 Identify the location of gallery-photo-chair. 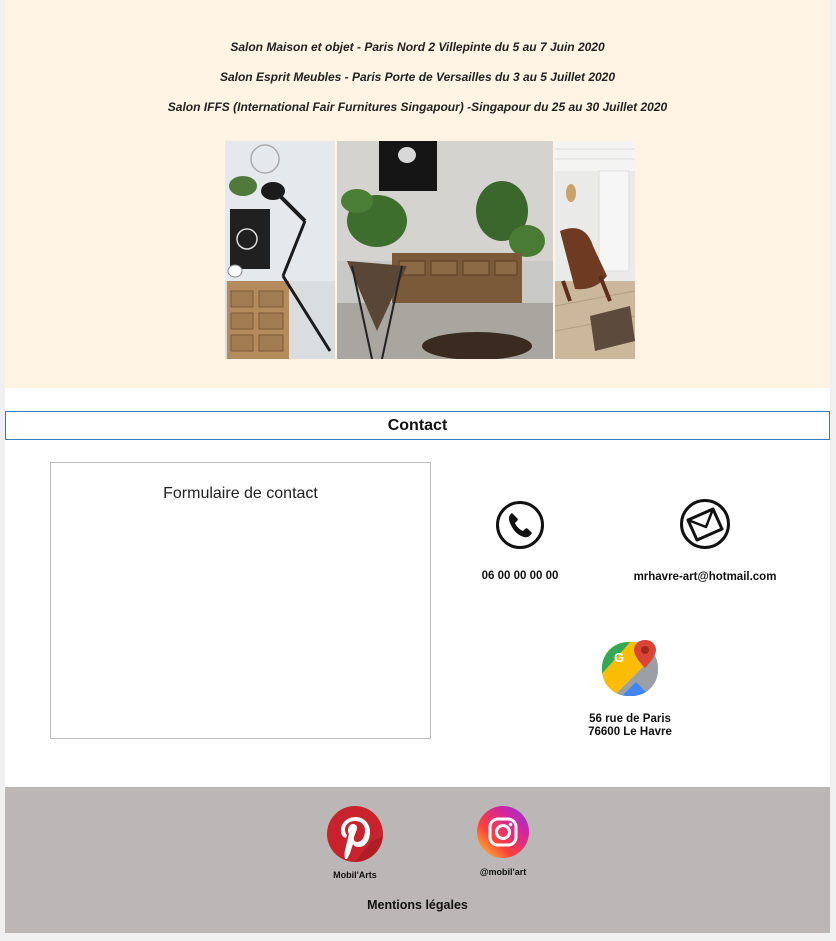
(595, 250).